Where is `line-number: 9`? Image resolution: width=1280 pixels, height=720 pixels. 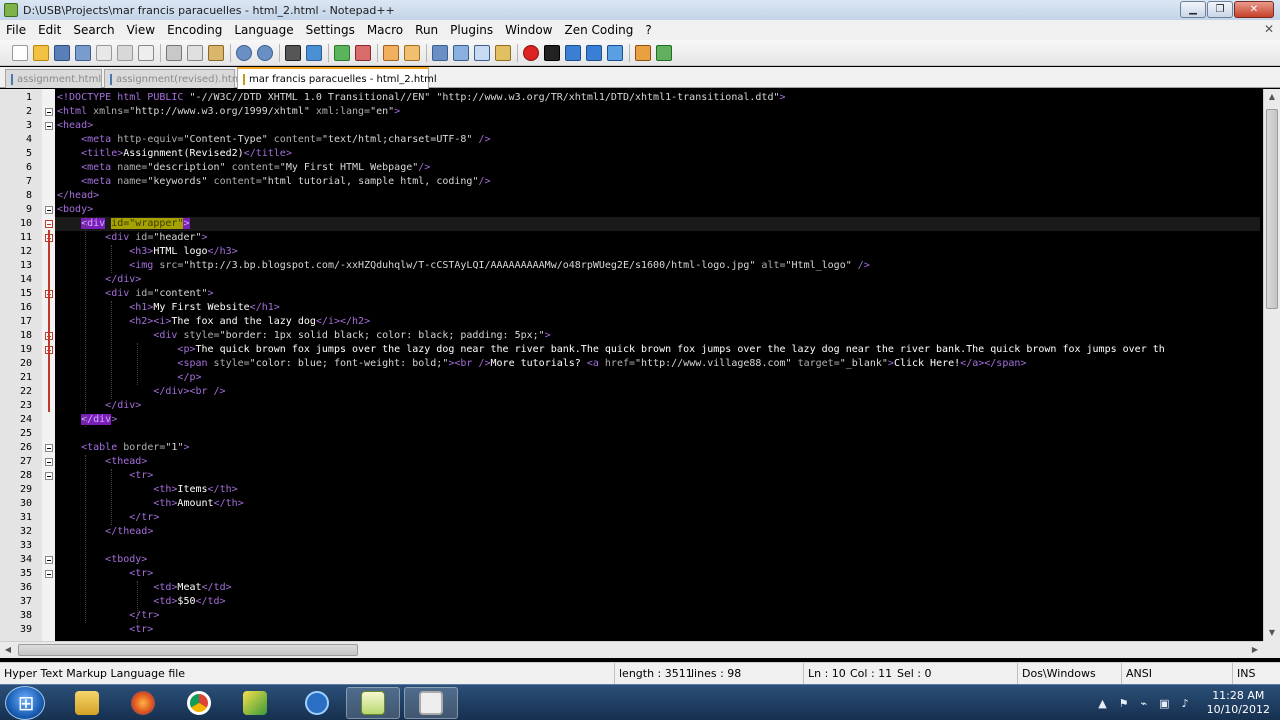 line-number: 9 is located at coordinates (28, 209).